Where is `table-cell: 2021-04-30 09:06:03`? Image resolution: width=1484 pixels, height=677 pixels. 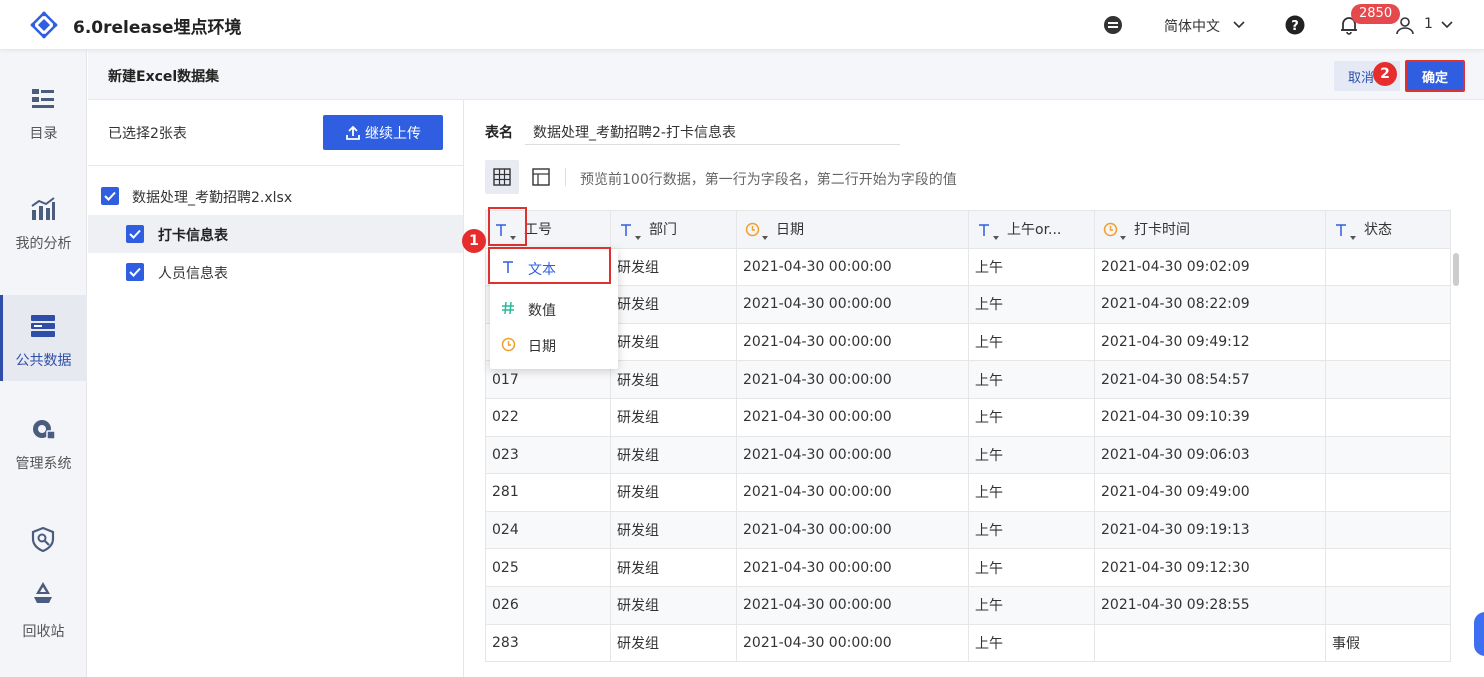 table-cell: 2021-04-30 09:06:03 is located at coordinates (1210, 455).